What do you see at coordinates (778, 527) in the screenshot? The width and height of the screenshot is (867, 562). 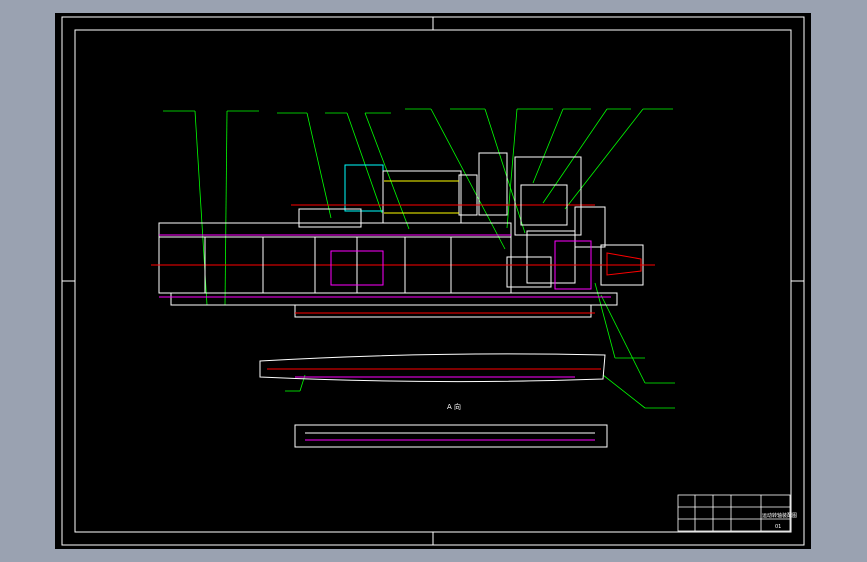 I see `title-block-sheet-no: 01` at bounding box center [778, 527].